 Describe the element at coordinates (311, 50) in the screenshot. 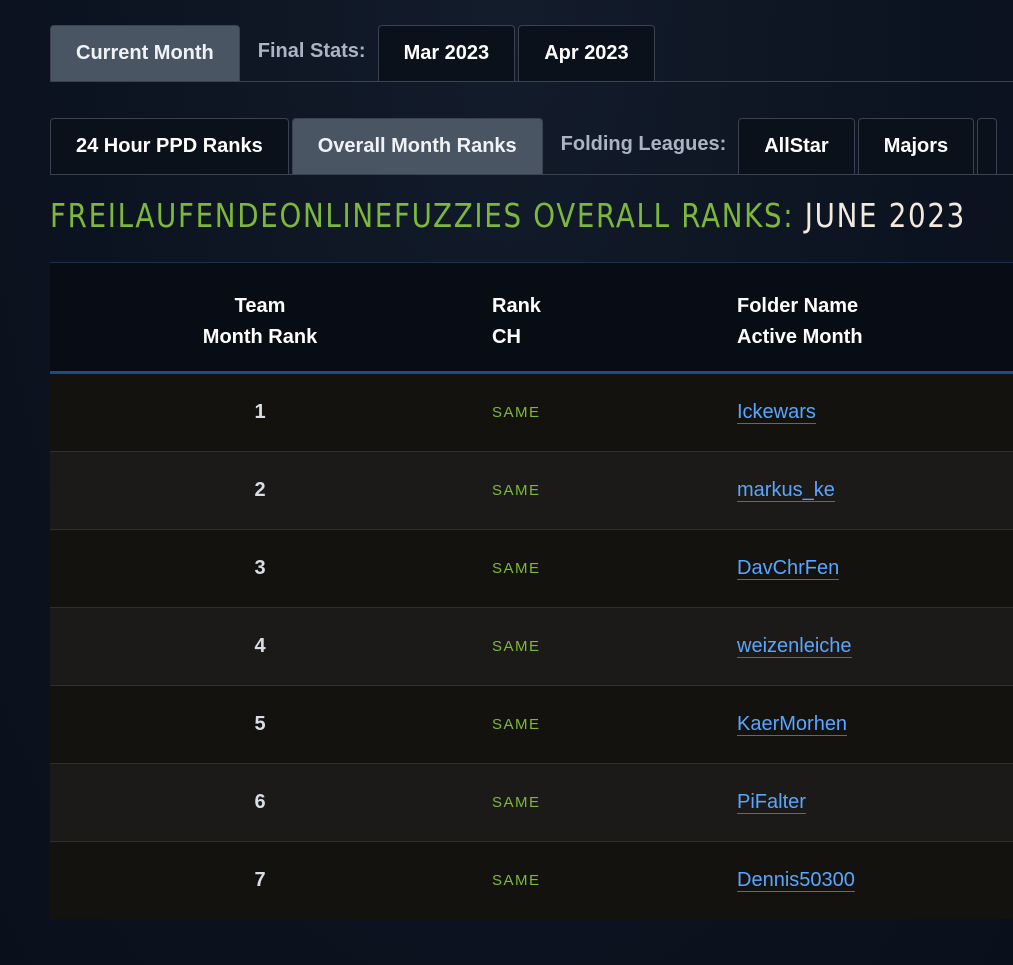

I see `final-stats-label: Final Stats:` at that location.